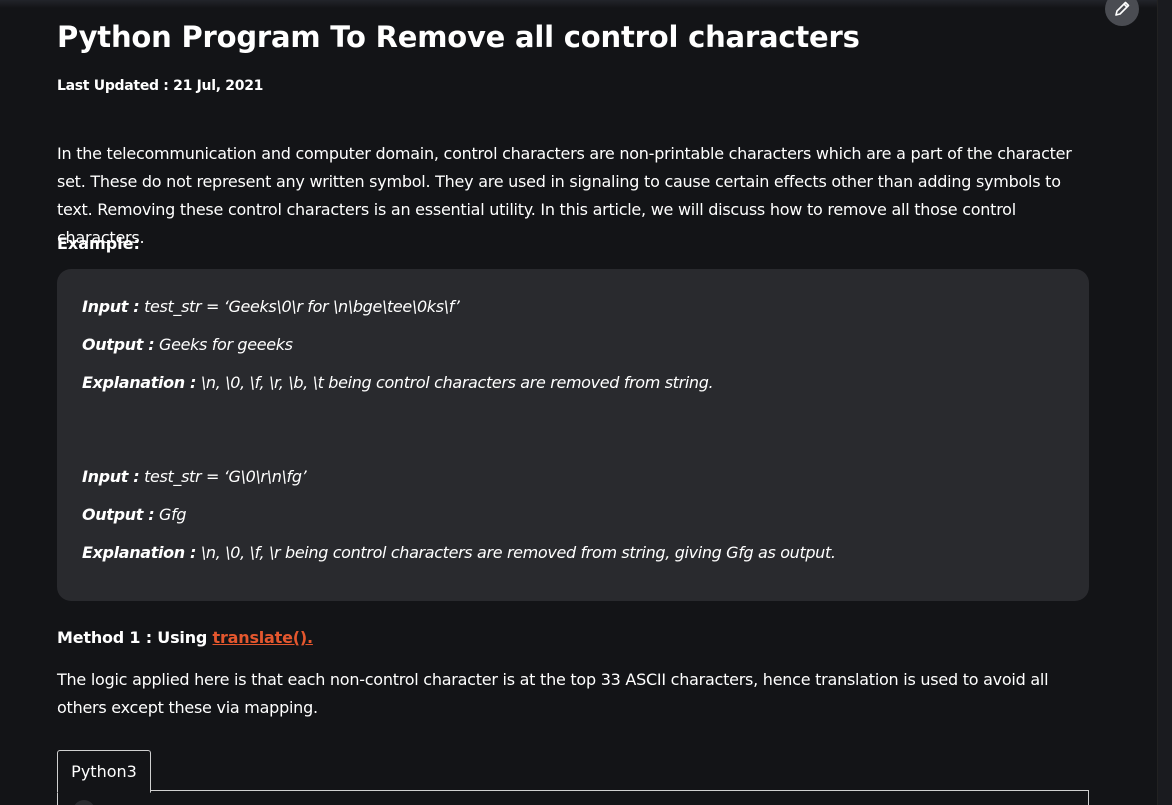 The height and width of the screenshot is (805, 1172). Describe the element at coordinates (1164, 402) in the screenshot. I see `page-scrollbar` at that location.